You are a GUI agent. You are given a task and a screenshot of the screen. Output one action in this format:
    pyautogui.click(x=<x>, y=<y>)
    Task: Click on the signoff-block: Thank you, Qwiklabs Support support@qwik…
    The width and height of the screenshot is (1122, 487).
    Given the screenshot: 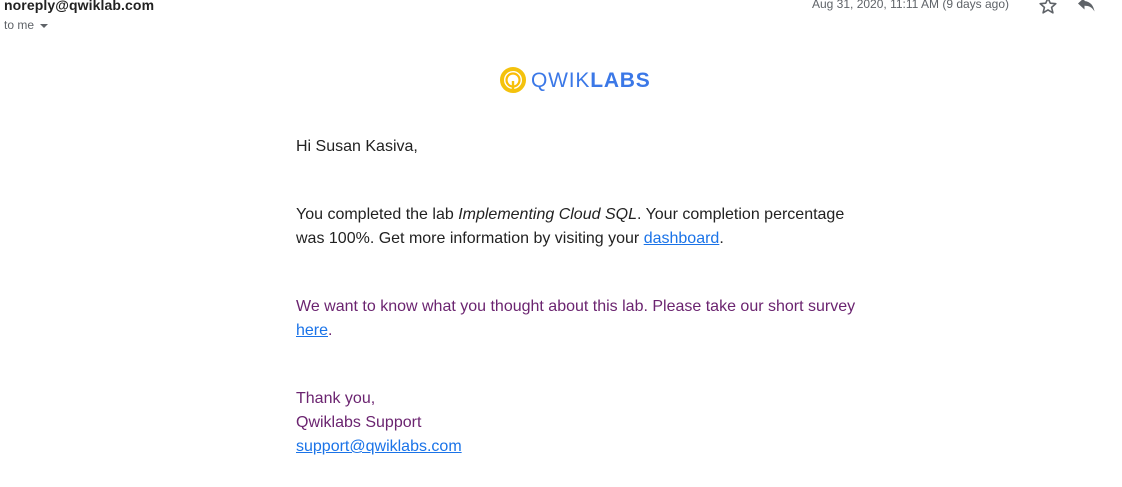 What is the action you would take?
    pyautogui.click(x=576, y=423)
    